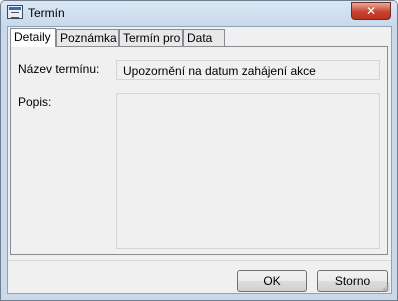  Describe the element at coordinates (35, 102) in the screenshot. I see `description-label: Popis:` at that location.